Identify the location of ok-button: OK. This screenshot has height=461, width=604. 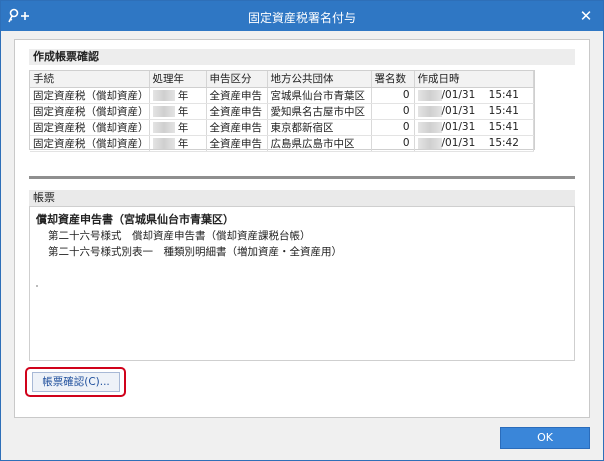
(545, 438).